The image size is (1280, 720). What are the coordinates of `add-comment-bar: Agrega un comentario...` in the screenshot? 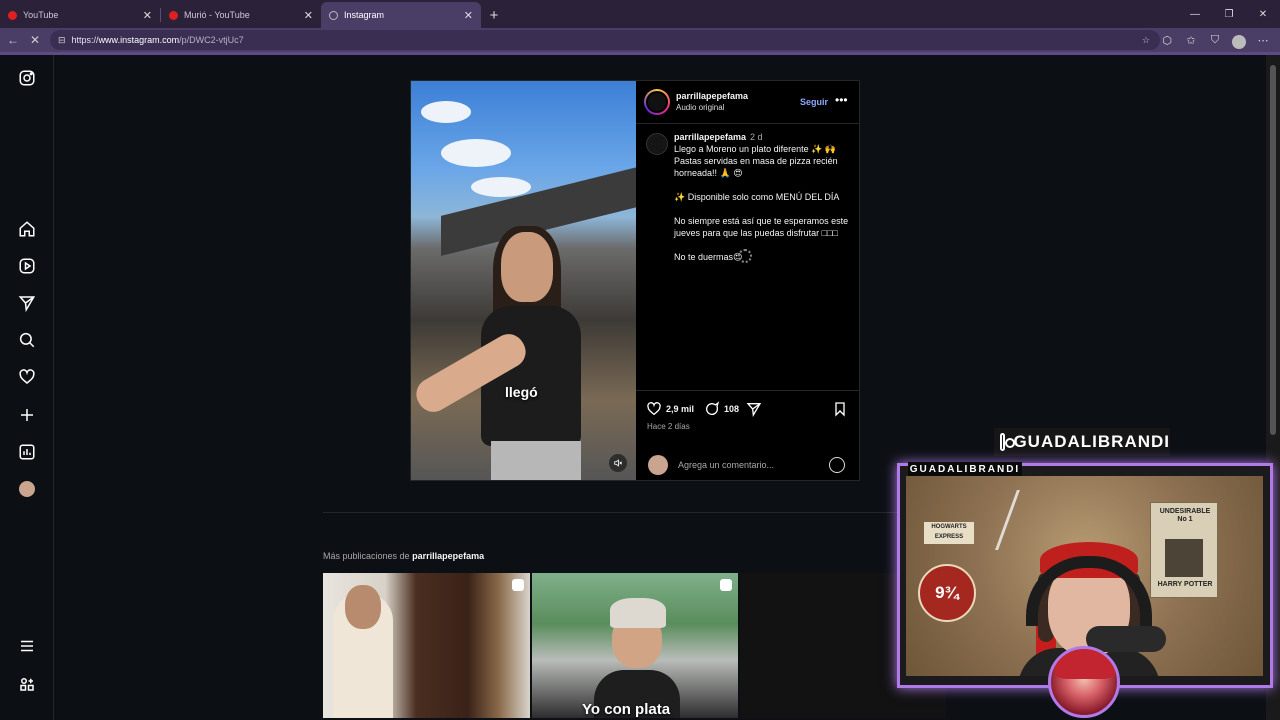 It's located at (747, 465).